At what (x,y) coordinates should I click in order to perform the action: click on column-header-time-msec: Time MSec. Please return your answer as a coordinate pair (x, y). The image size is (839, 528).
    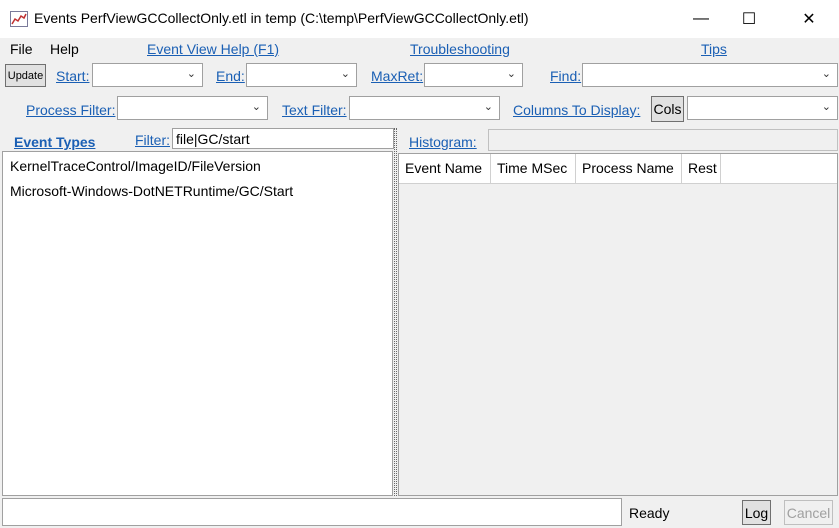
    Looking at the image, I should click on (533, 169).